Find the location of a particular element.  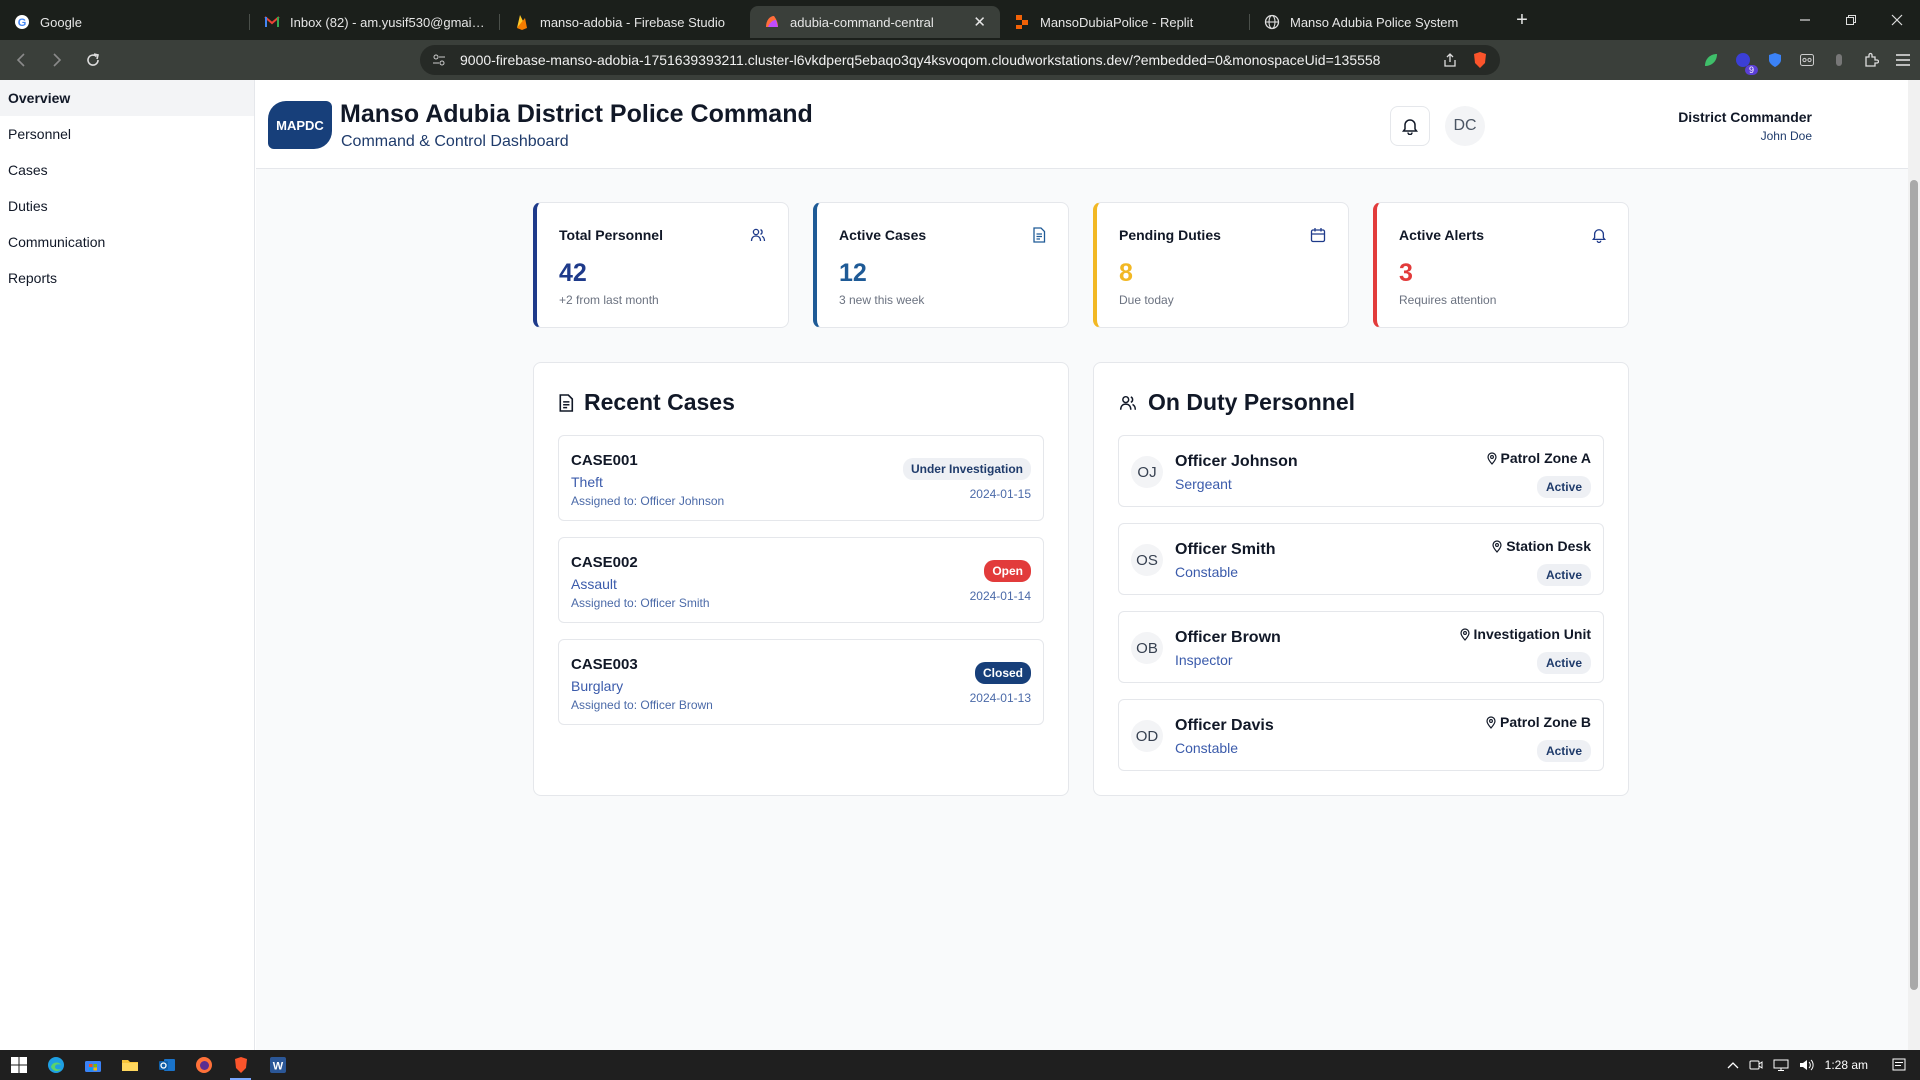

page-scrollbar is located at coordinates (1914, 565).